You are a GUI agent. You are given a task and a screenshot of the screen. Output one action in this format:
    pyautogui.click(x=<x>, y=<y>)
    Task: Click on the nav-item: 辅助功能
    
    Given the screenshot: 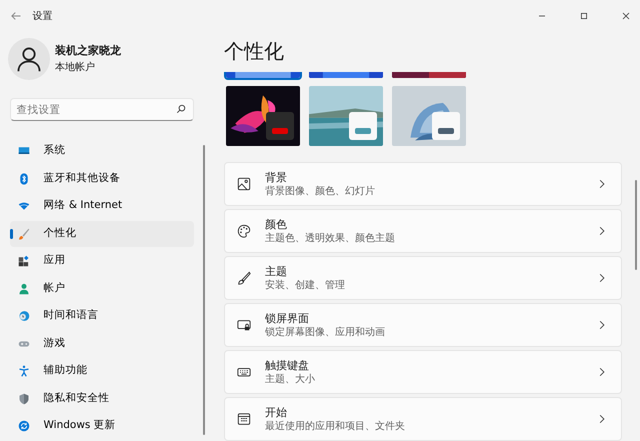 What is the action you would take?
    pyautogui.click(x=102, y=371)
    